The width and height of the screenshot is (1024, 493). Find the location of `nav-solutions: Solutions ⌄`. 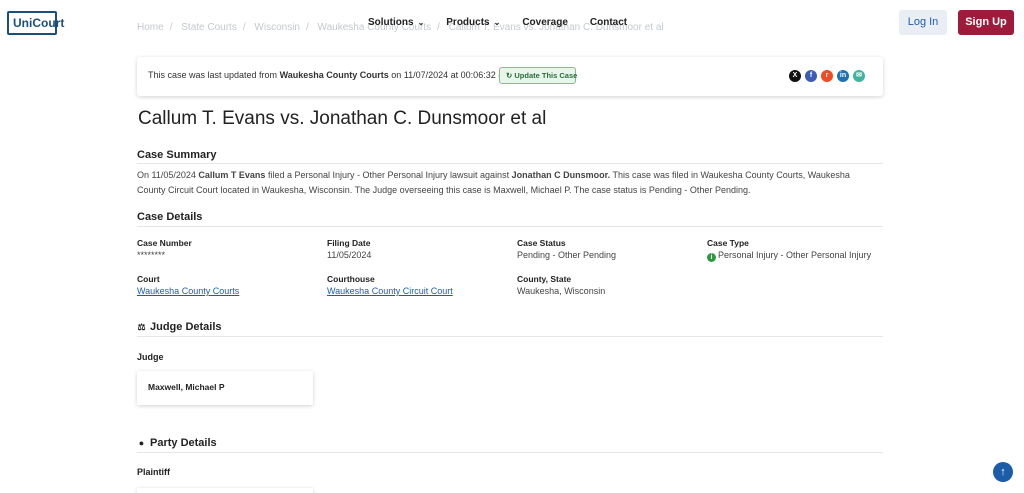

nav-solutions: Solutions ⌄ is located at coordinates (396, 22).